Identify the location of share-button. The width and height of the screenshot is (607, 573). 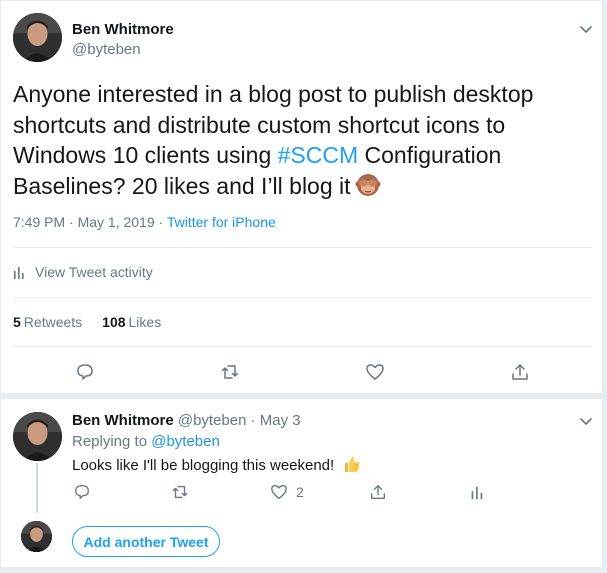
(520, 372).